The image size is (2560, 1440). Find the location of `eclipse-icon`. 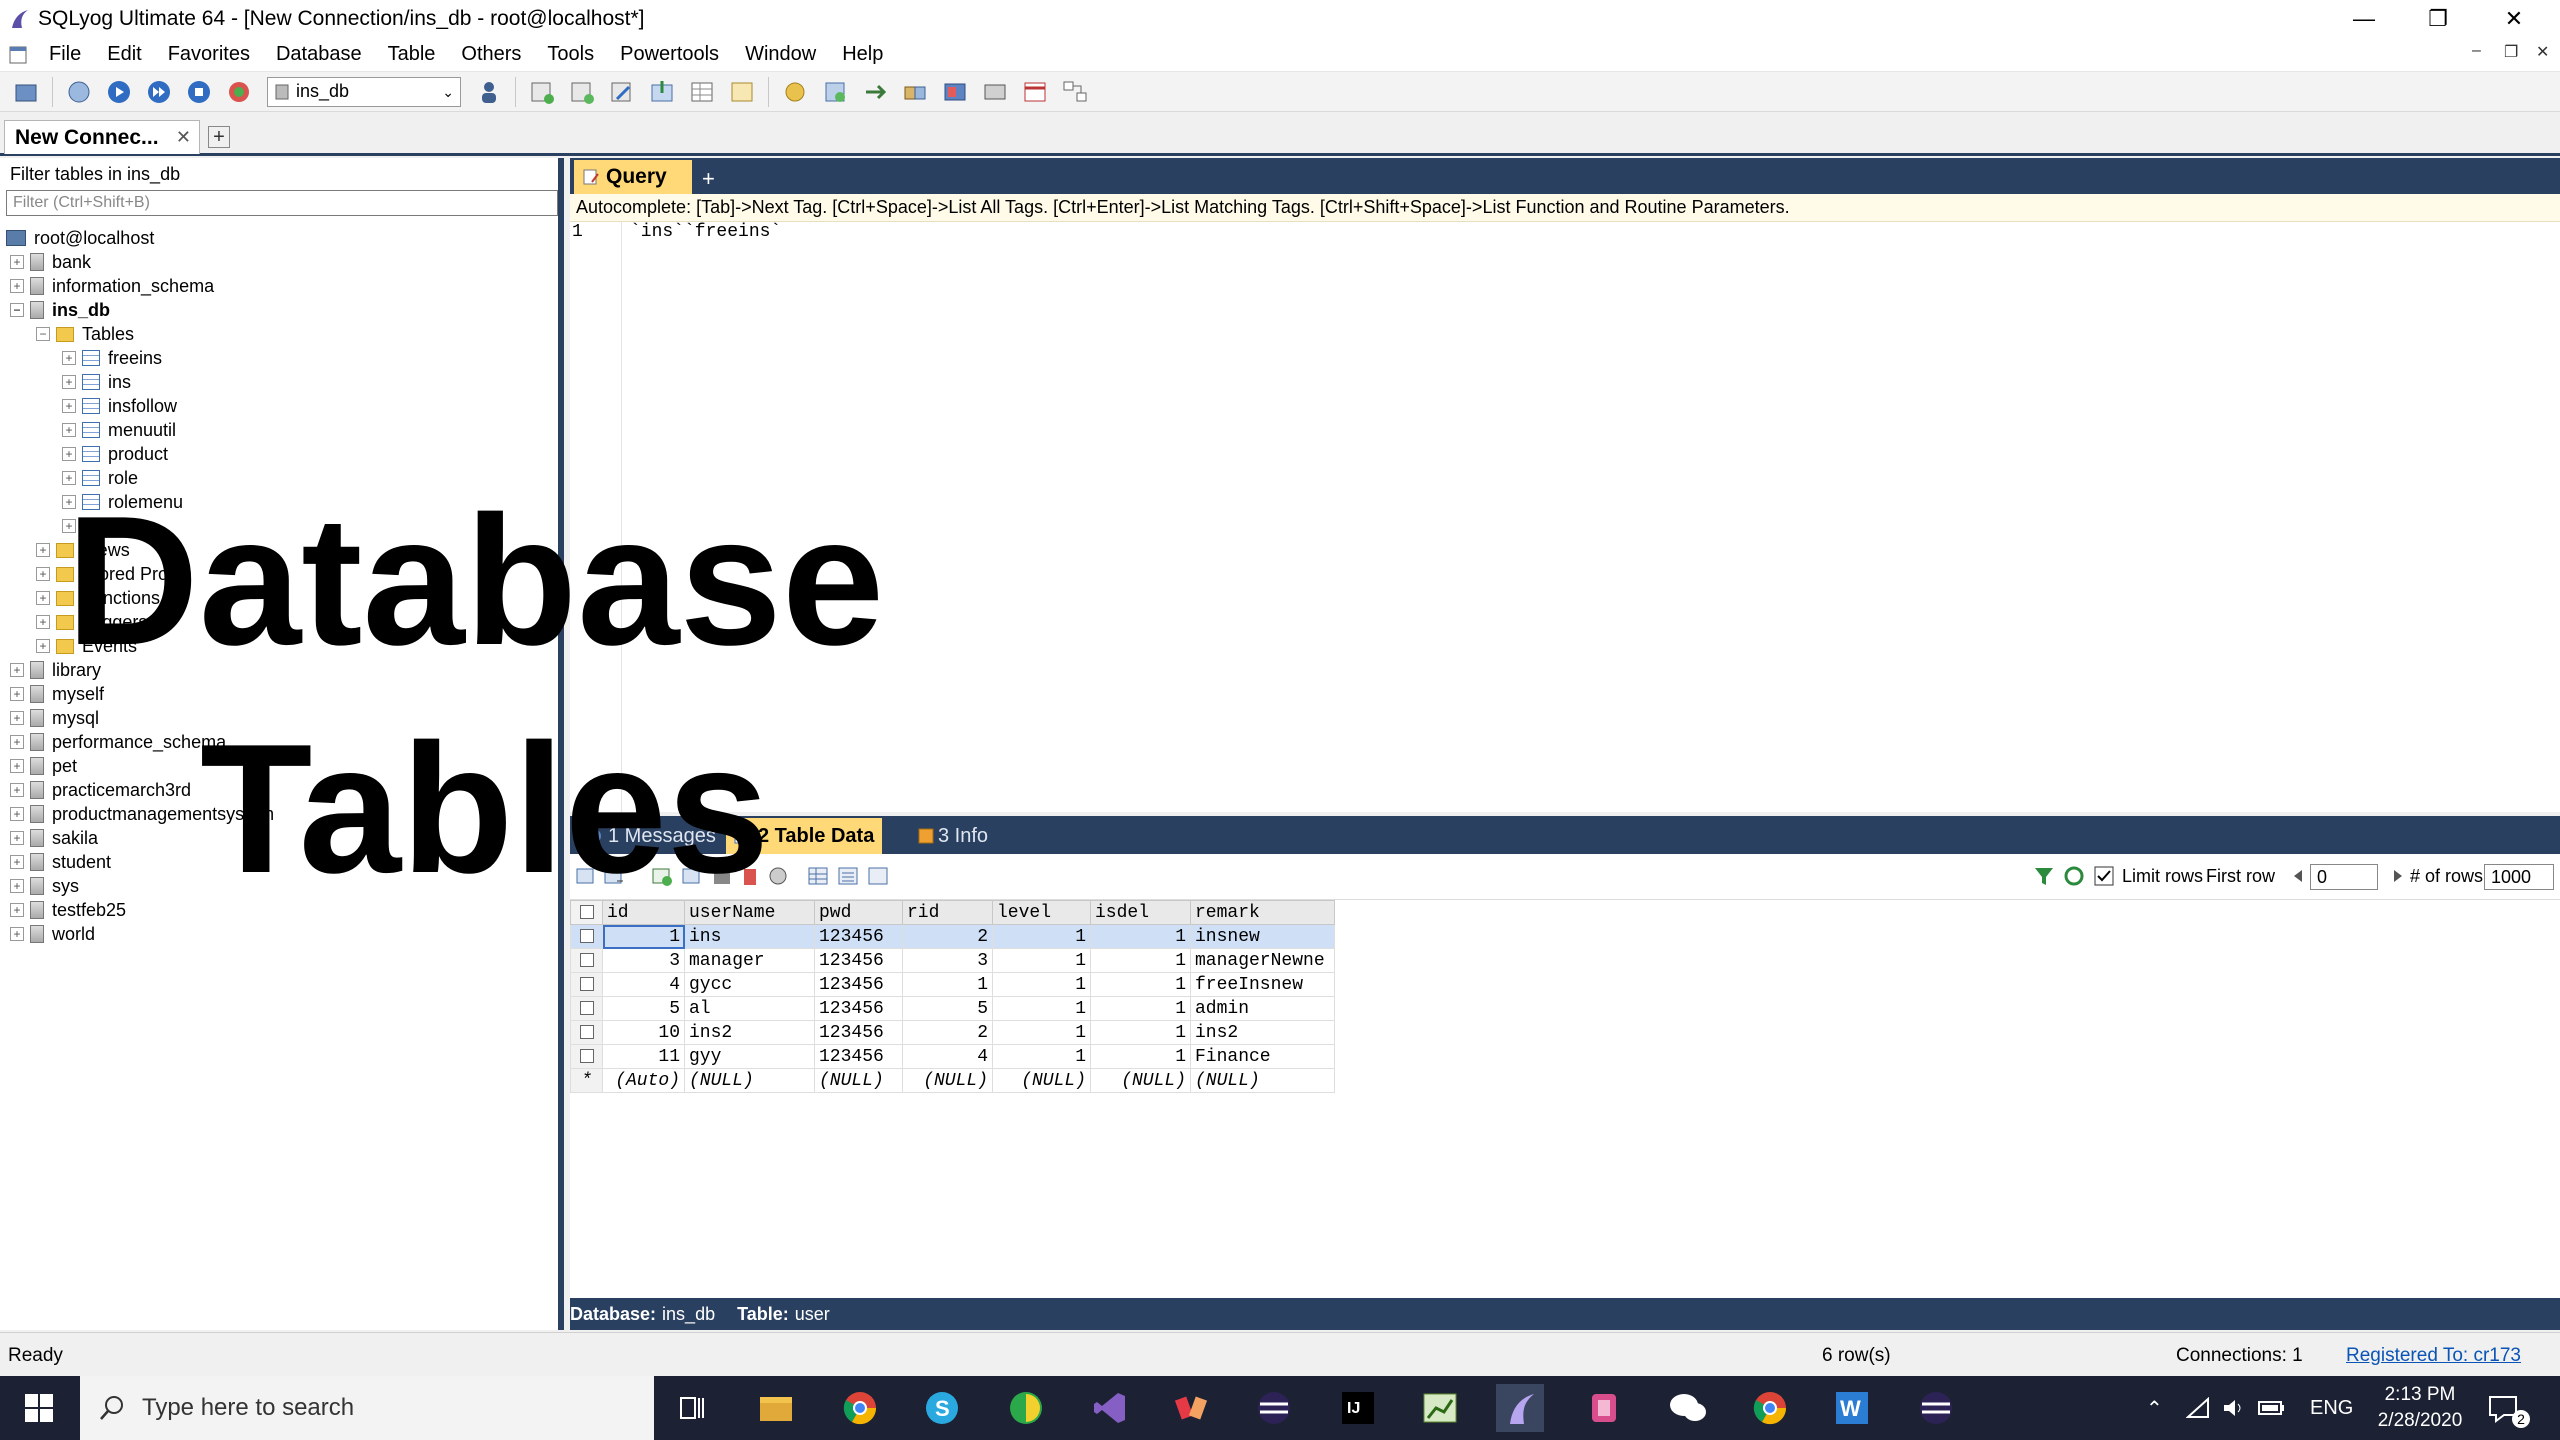

eclipse-icon is located at coordinates (1274, 1408).